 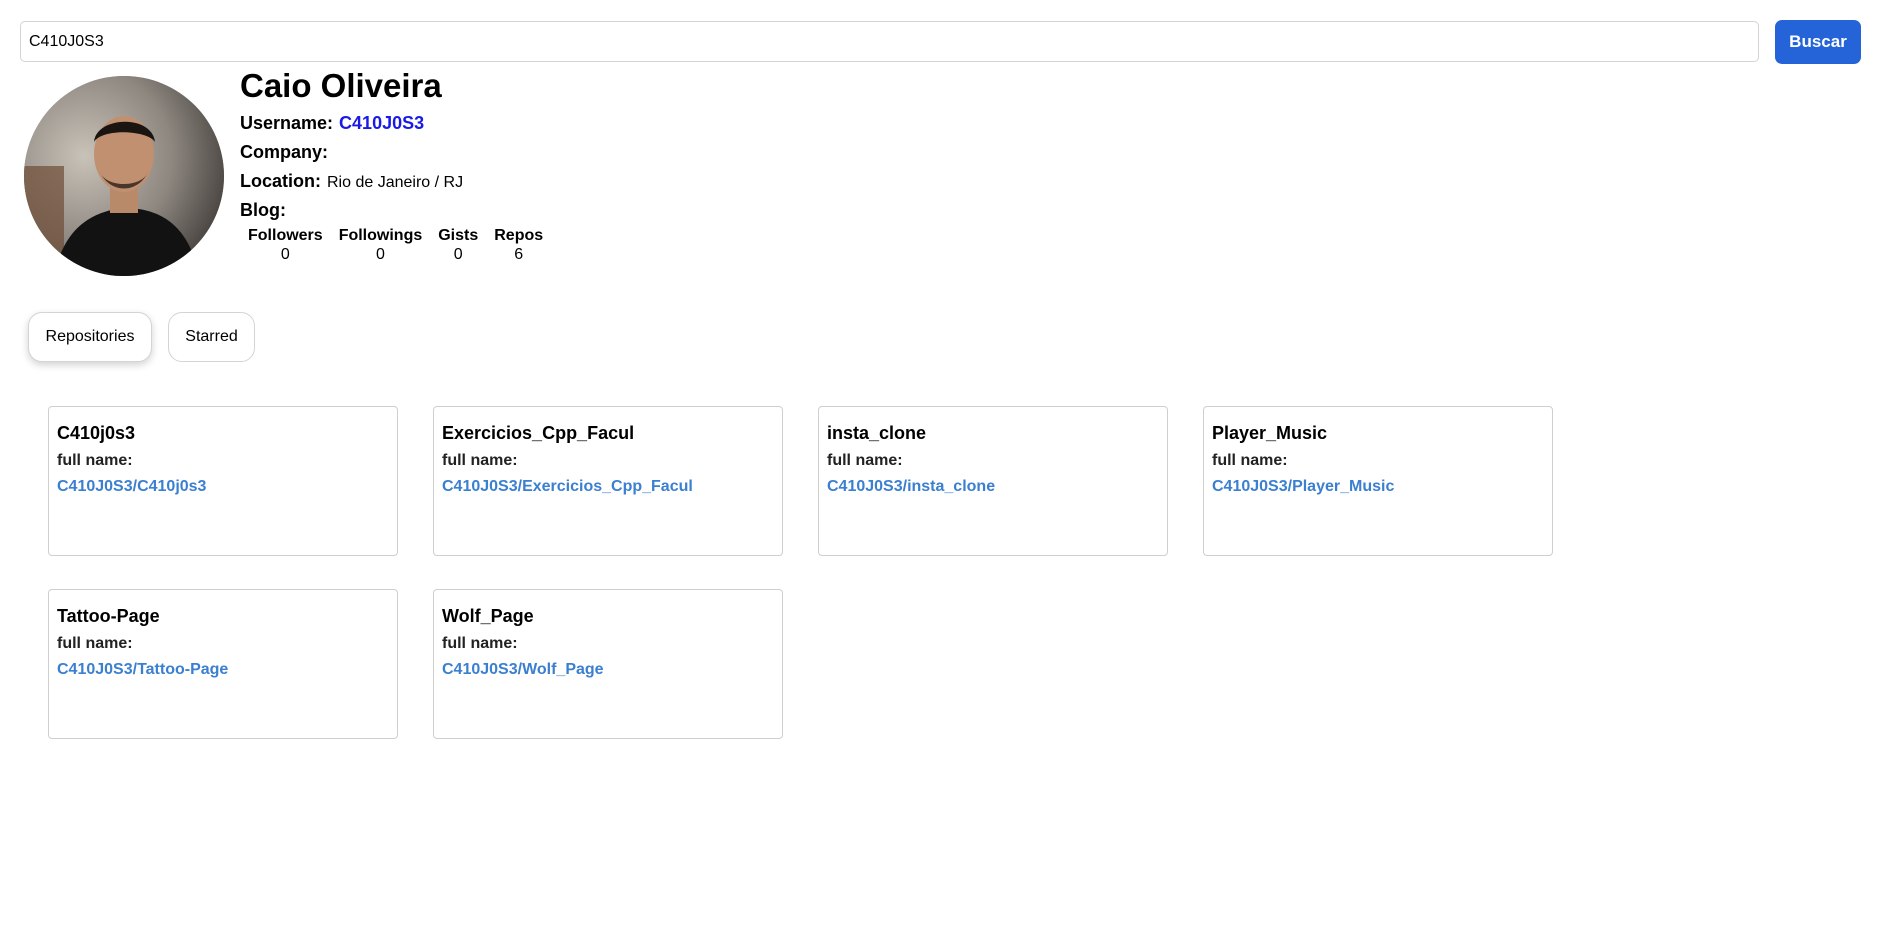 I want to click on repo-name: Exercicios_Cpp_Facul, so click(x=538, y=433).